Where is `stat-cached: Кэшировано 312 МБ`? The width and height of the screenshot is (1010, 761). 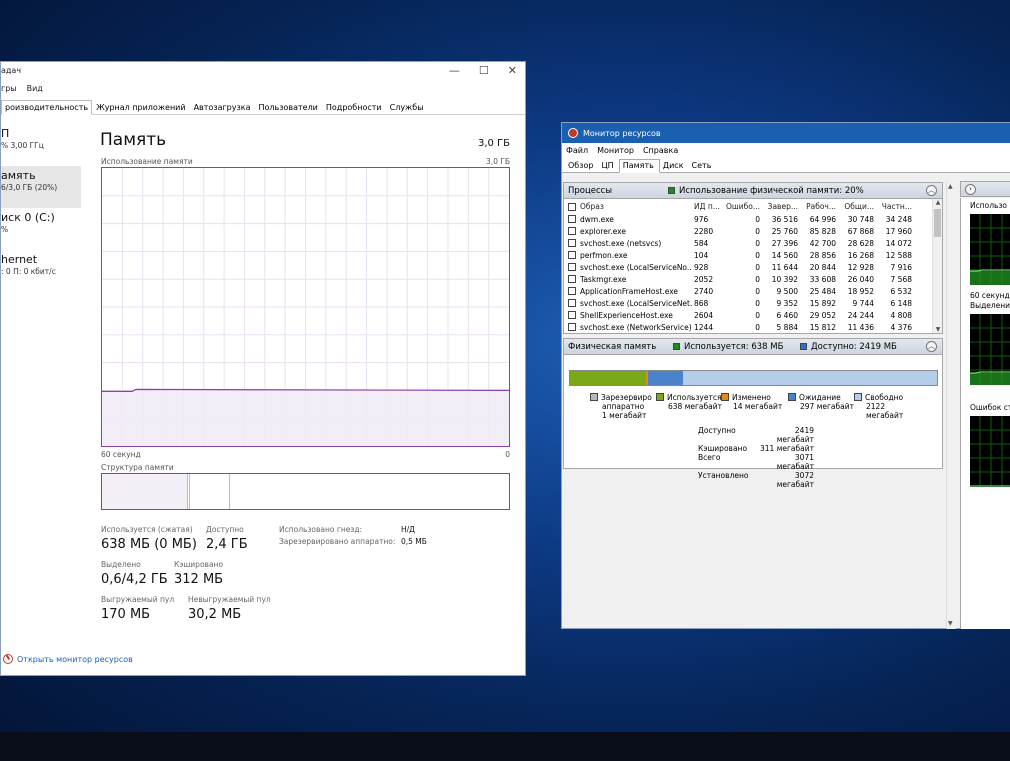
stat-cached: Кэшировано 312 МБ is located at coordinates (198, 573).